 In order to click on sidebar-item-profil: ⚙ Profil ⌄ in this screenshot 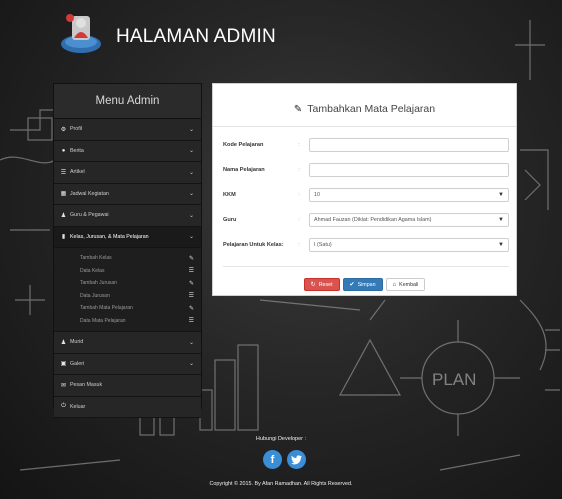, I will do `click(127, 130)`.